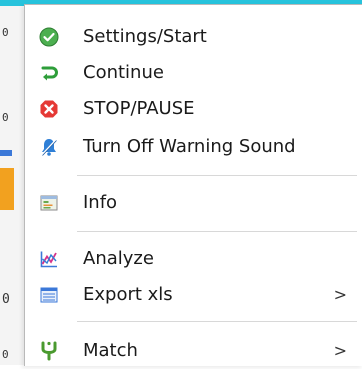 This screenshot has width=362, height=369. I want to click on menu-item-label: Analyze, so click(118, 258).